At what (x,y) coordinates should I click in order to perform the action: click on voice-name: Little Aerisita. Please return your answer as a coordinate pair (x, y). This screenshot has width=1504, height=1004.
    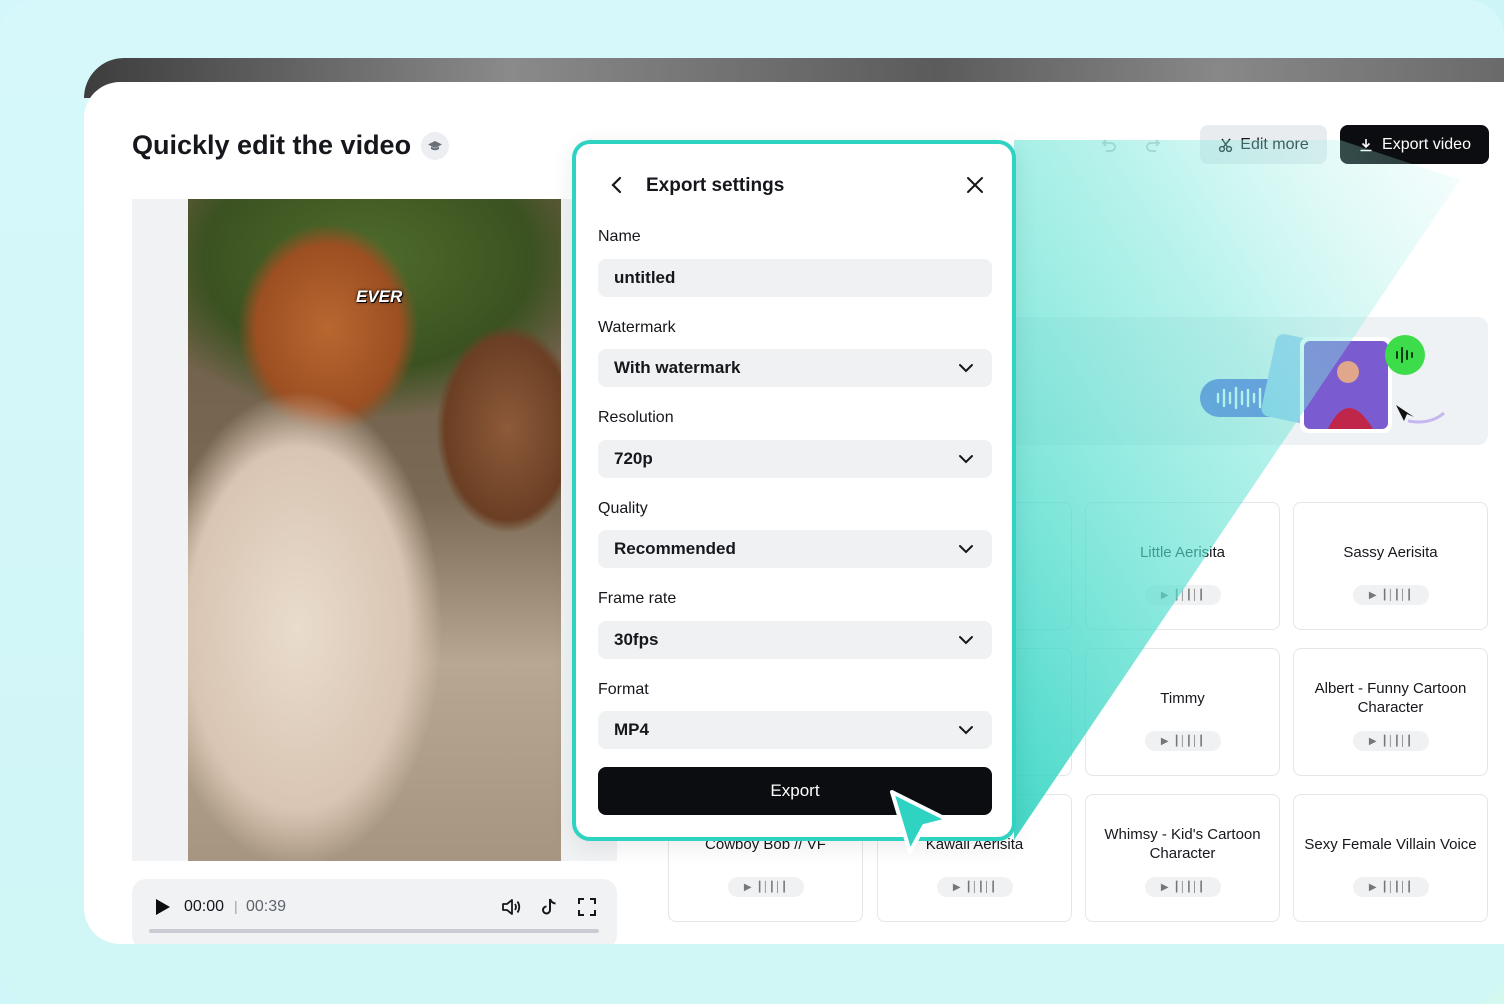
    Looking at the image, I should click on (1182, 552).